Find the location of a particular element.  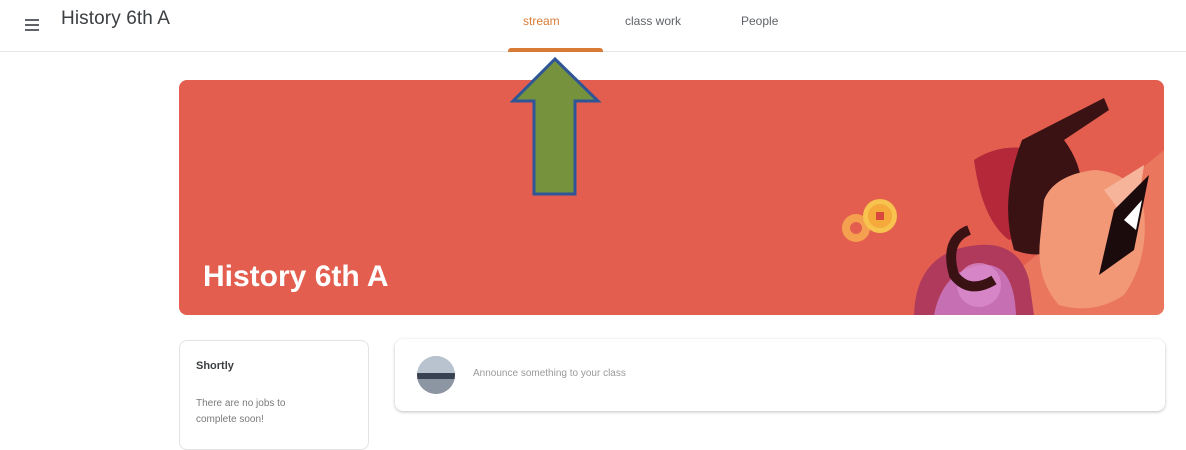

tab-stream: stream is located at coordinates (541, 21).